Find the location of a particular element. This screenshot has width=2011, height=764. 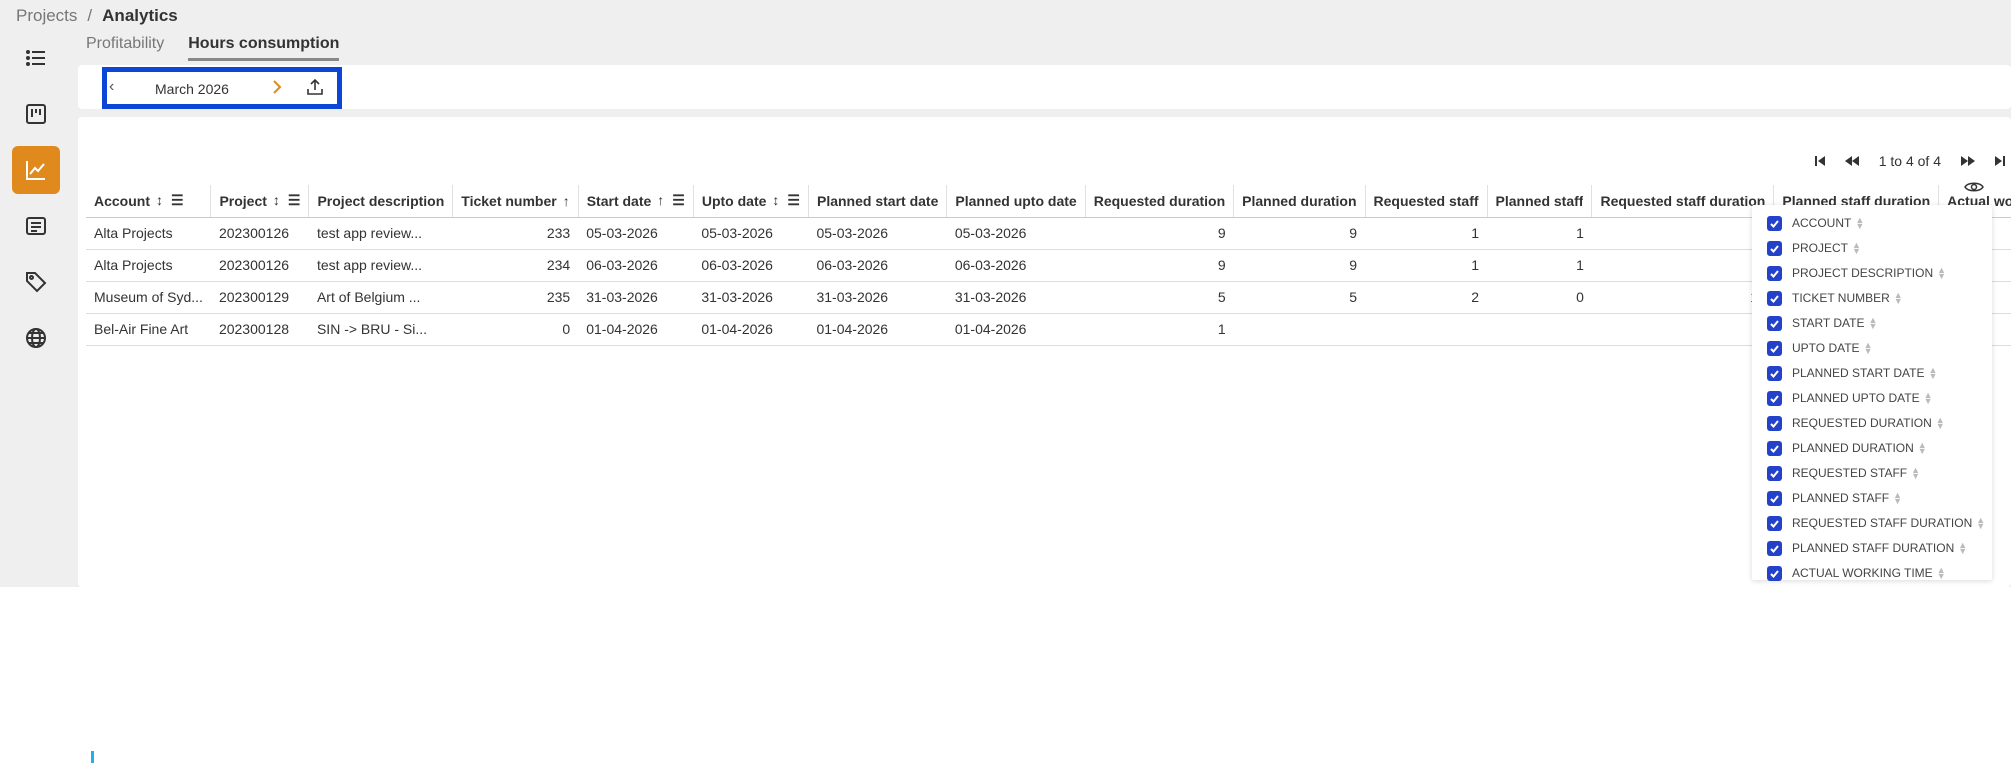

column-header-planned-staff: Planned staff is located at coordinates (1540, 201).